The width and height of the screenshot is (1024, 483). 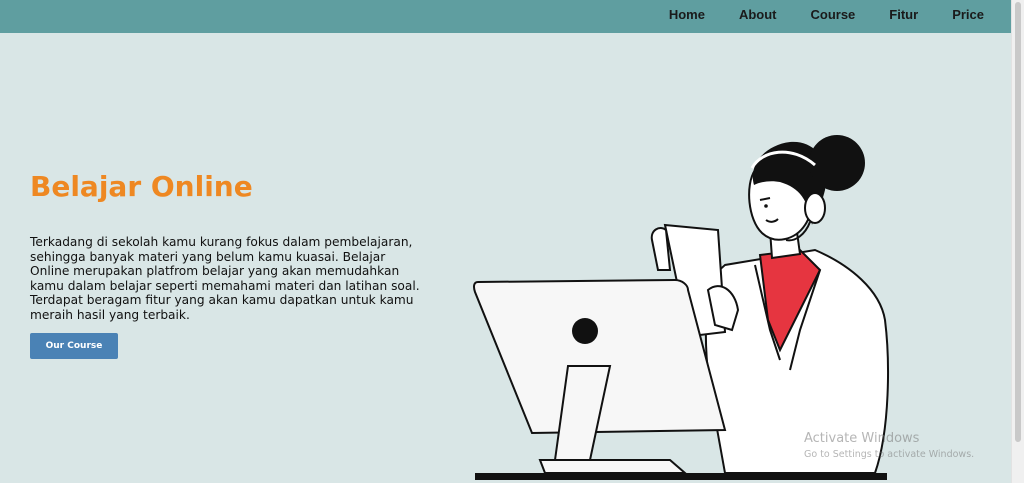 What do you see at coordinates (506, 16) in the screenshot?
I see `top-navbar: Home About Course Fitur Price` at bounding box center [506, 16].